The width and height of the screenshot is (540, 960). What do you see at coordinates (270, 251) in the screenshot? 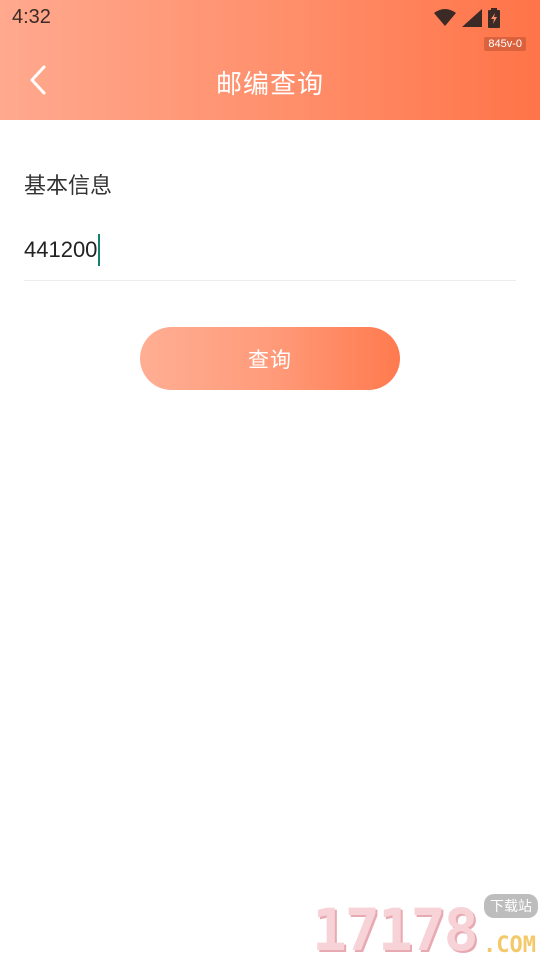
I see `postcode-input: 441200` at bounding box center [270, 251].